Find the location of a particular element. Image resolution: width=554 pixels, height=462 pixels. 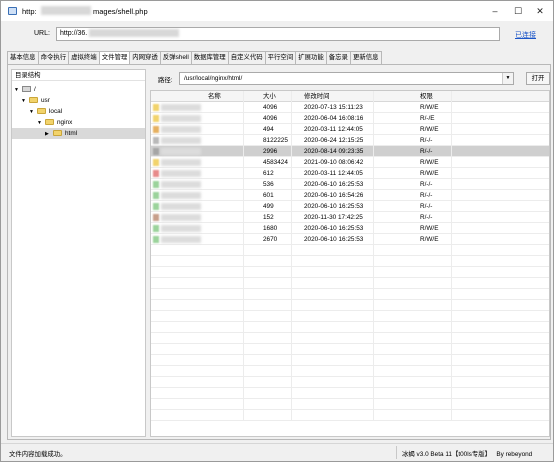

tab-10: 备忘录 is located at coordinates (338, 57).